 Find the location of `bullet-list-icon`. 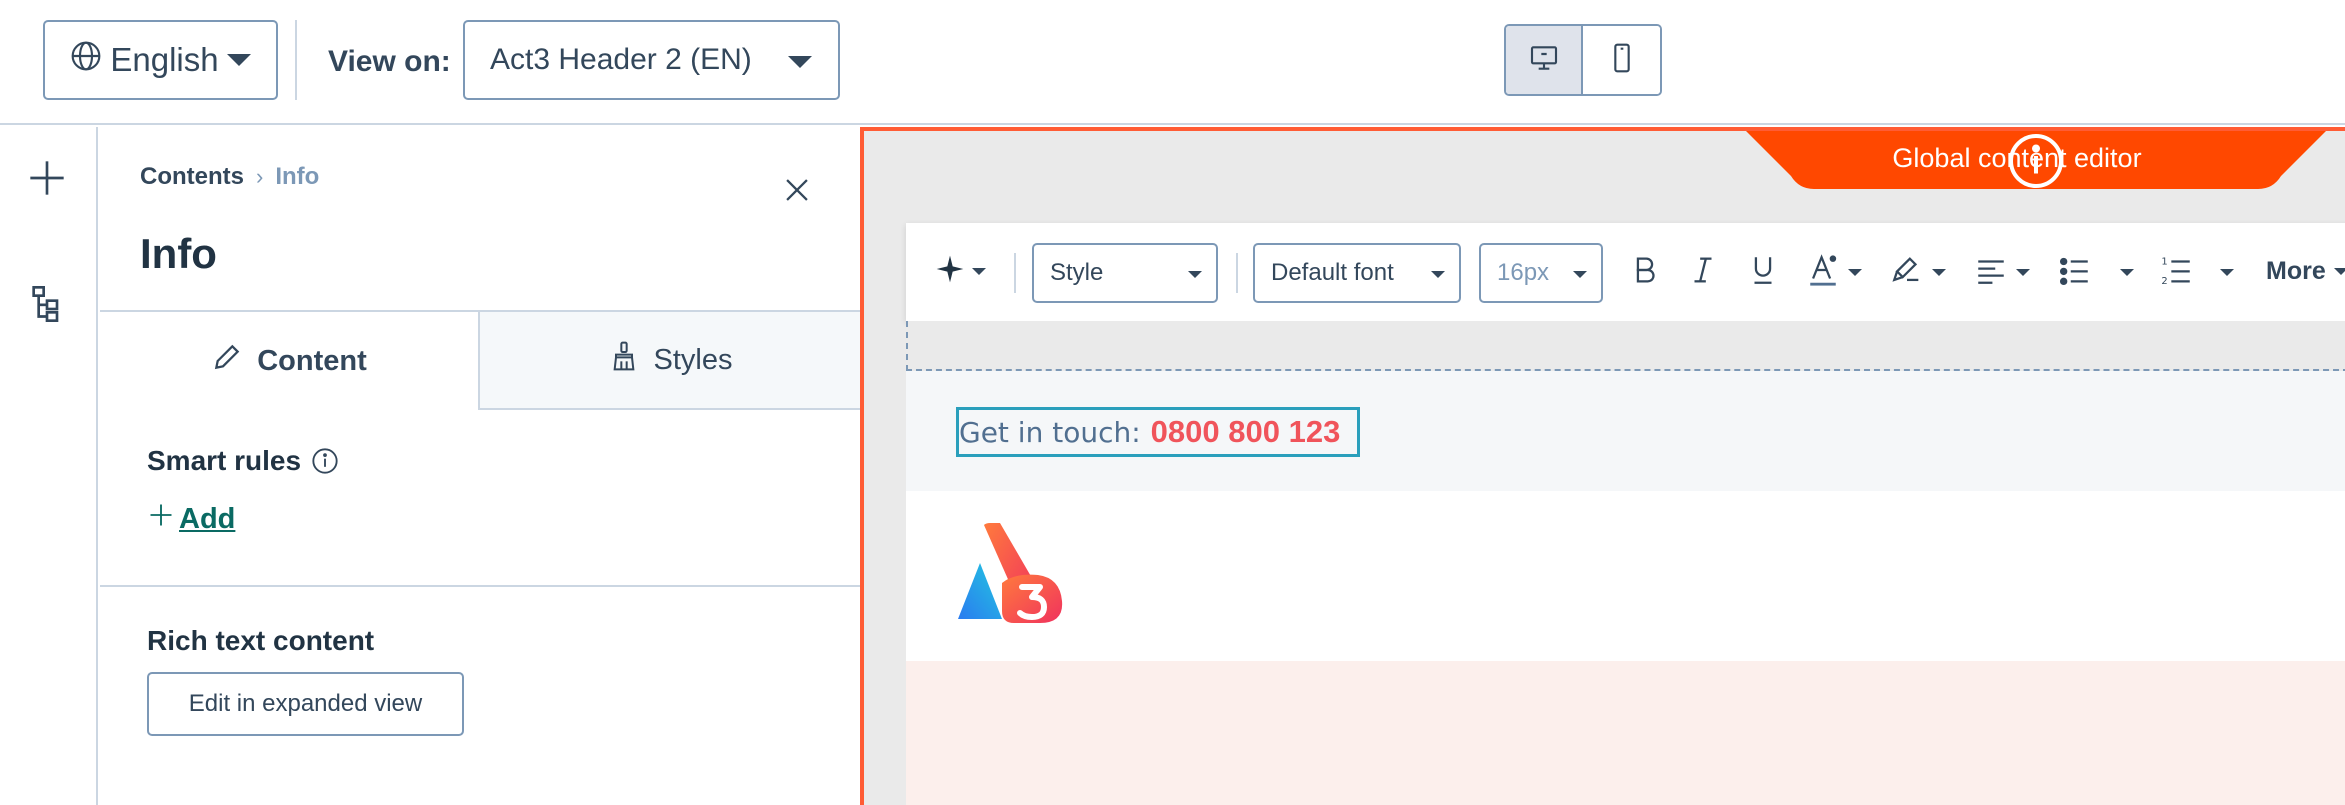

bullet-list-icon is located at coordinates (2075, 272).